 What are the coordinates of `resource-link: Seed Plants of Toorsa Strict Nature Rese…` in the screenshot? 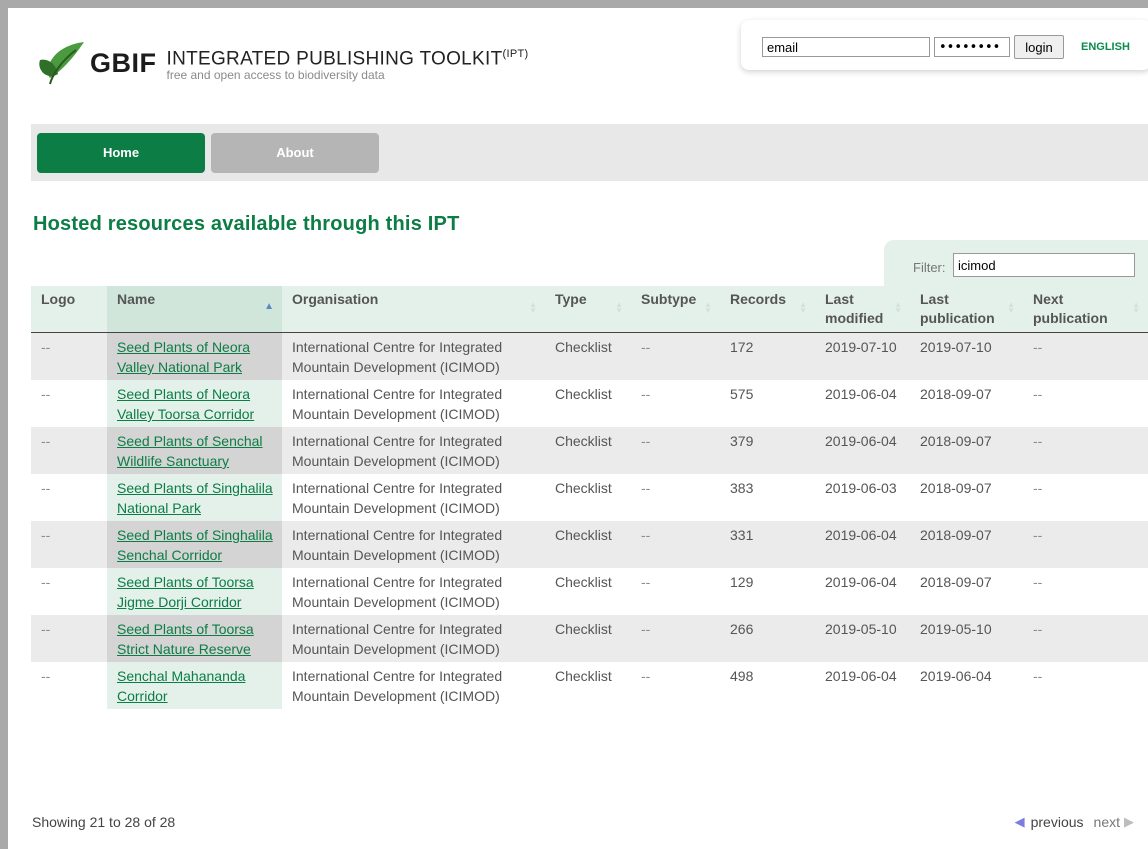 It's located at (185, 639).